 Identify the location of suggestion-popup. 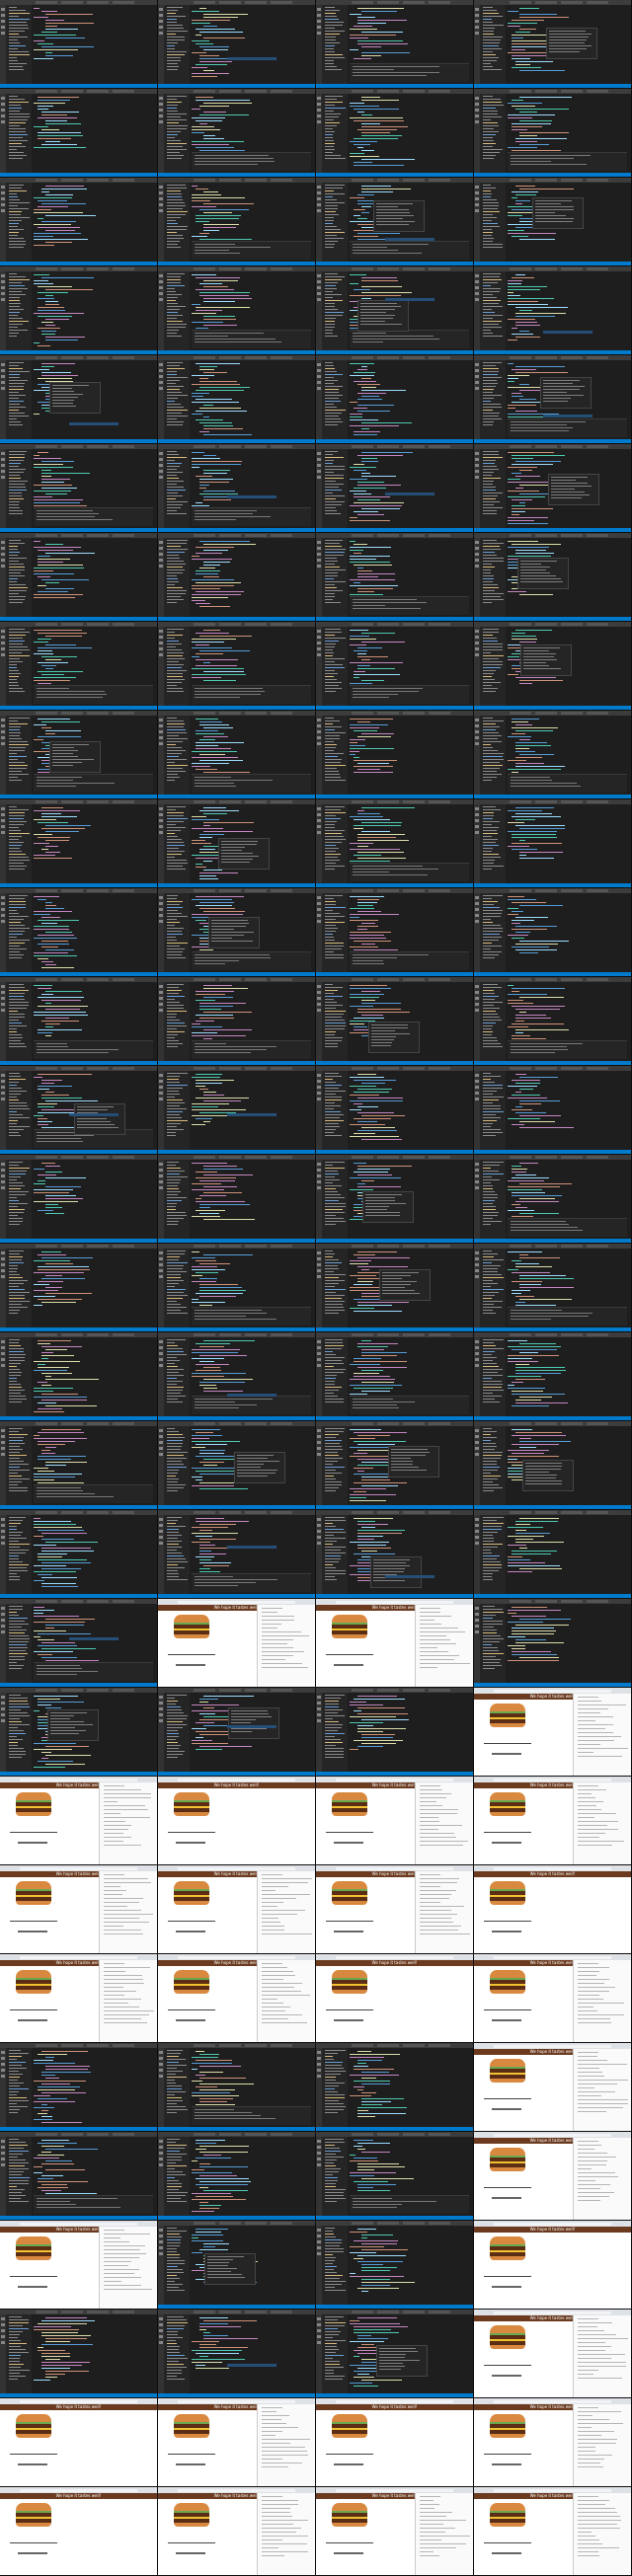
(244, 854).